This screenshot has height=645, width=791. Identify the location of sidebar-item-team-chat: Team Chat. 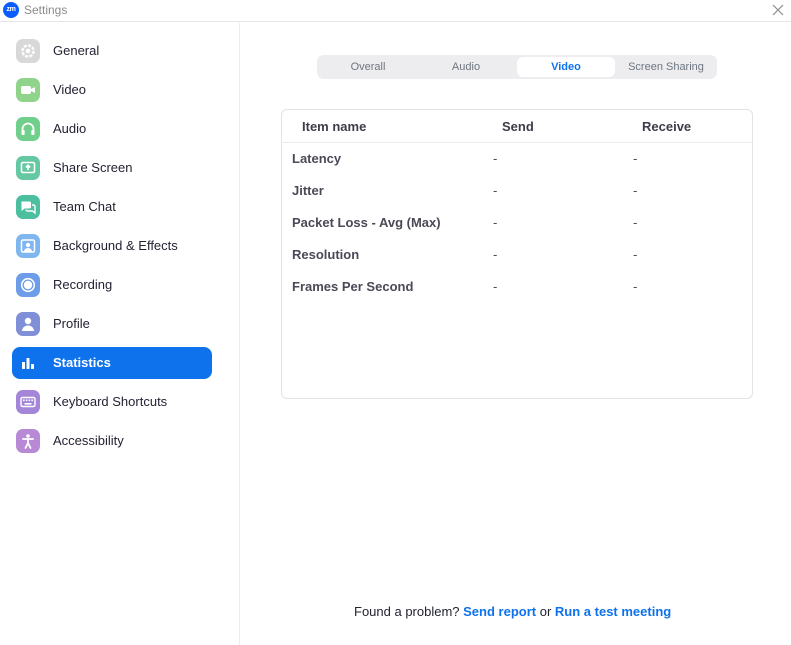
(112, 207).